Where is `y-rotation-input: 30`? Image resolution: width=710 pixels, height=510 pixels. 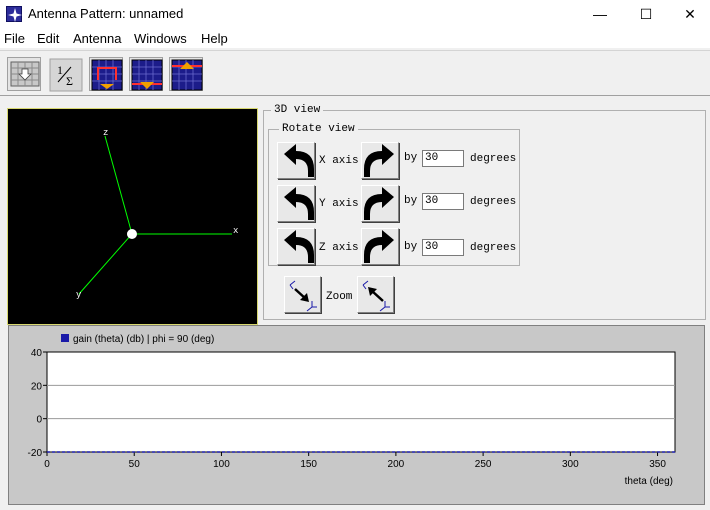
y-rotation-input: 30 is located at coordinates (443, 201).